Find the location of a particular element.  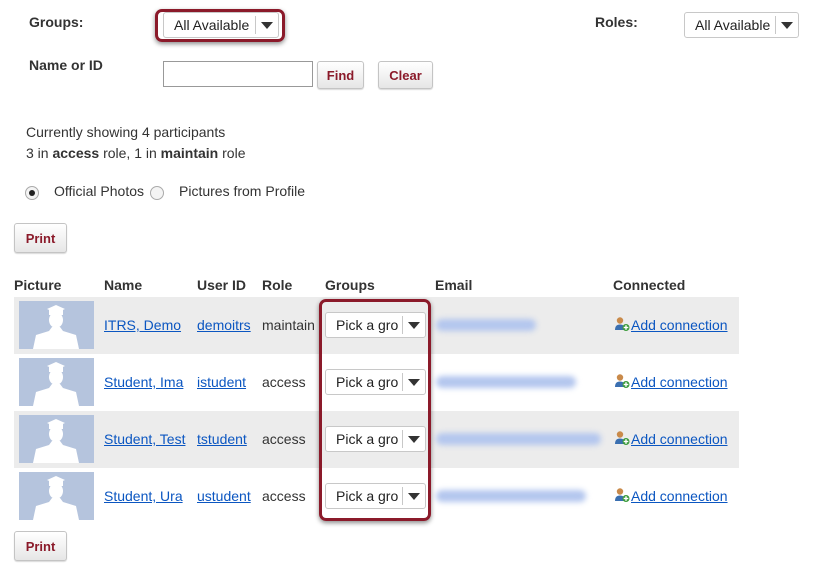

user-id-link: istudent is located at coordinates (221, 382).